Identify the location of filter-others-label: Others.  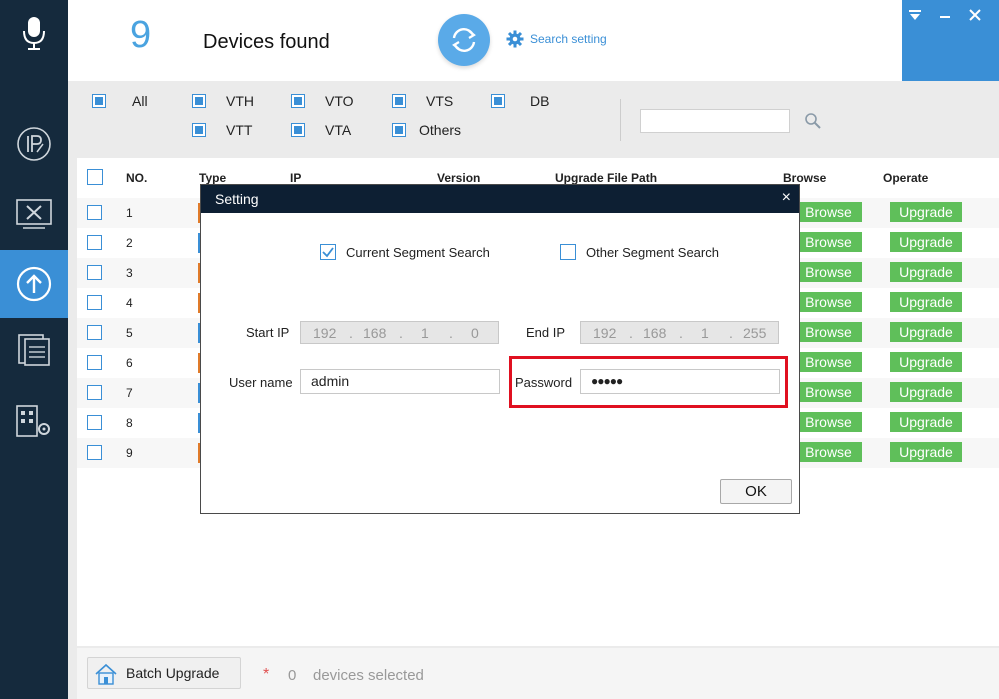
(440, 130).